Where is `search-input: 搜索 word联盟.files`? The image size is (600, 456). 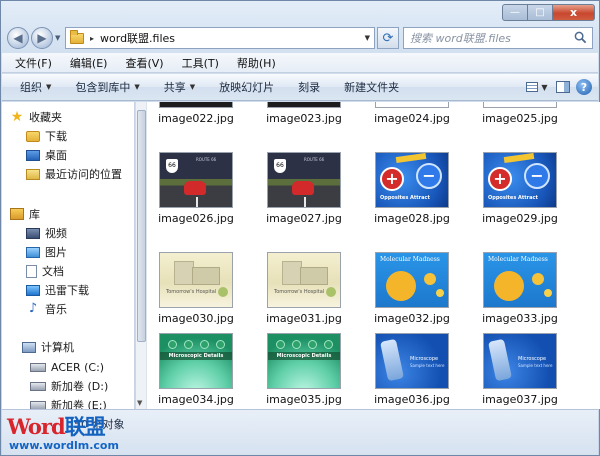
search-input: 搜索 word联盟.files is located at coordinates (498, 38).